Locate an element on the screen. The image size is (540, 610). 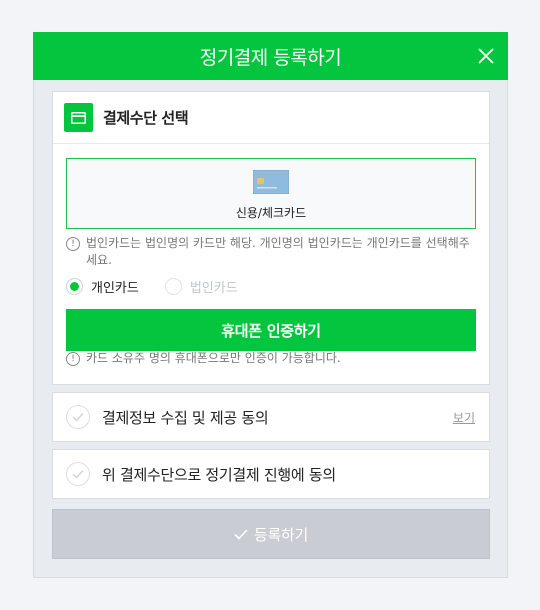
agree-label: 결제정보 수집 및 제공 동의 is located at coordinates (185, 417).